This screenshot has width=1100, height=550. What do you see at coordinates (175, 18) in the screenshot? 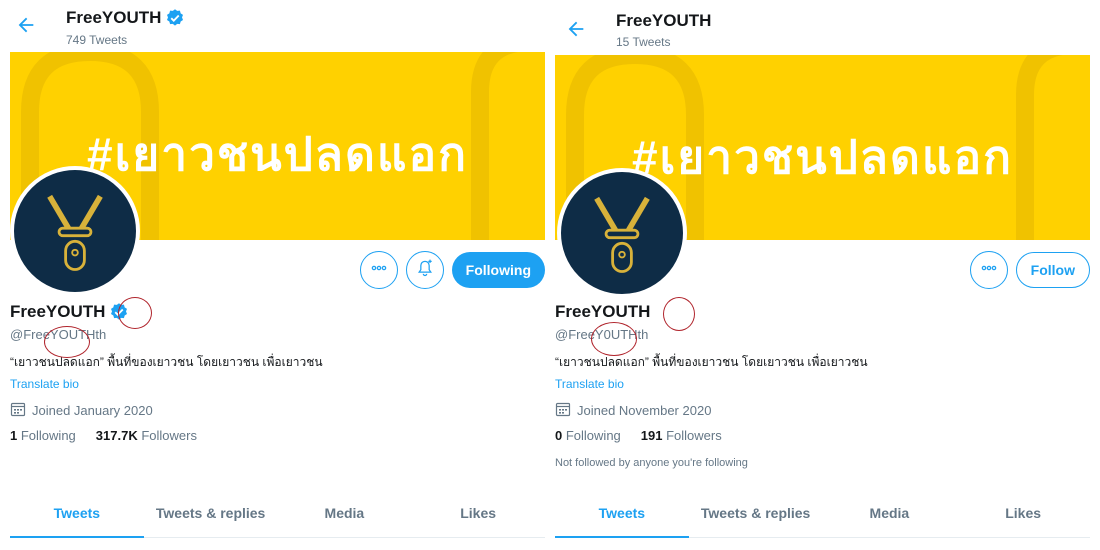
I see `verified-badge-icon` at bounding box center [175, 18].